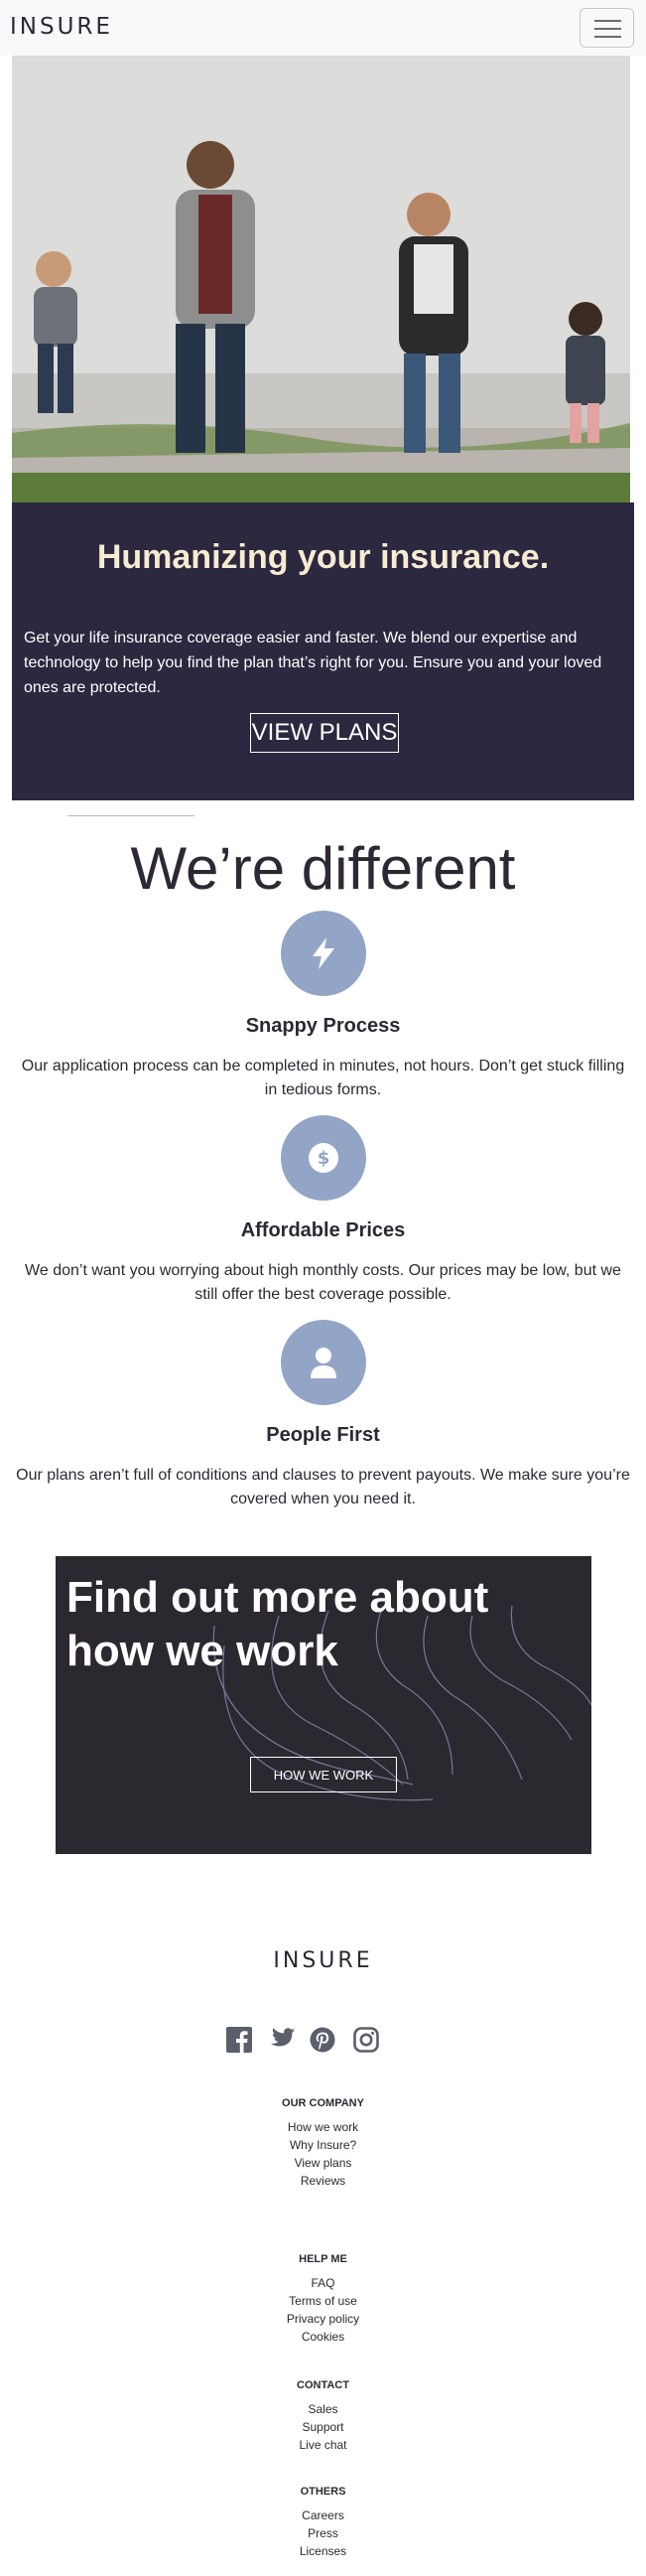  What do you see at coordinates (131, 816) in the screenshot?
I see `section-divider` at bounding box center [131, 816].